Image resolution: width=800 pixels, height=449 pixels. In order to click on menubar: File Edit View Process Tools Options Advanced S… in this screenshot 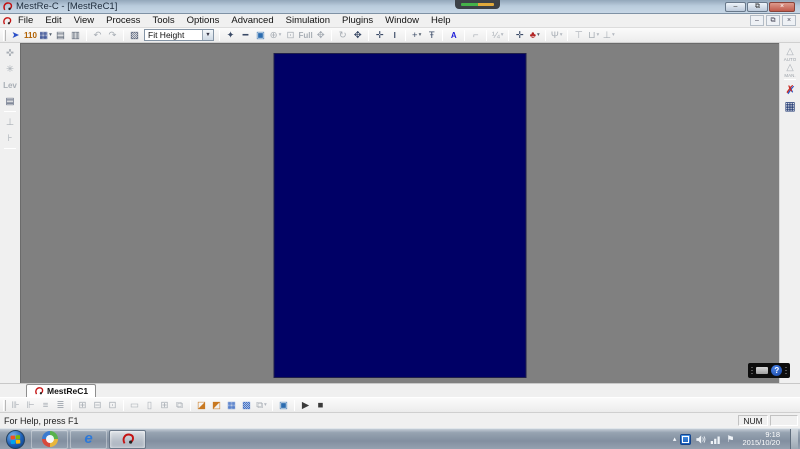, I will do `click(400, 21)`.